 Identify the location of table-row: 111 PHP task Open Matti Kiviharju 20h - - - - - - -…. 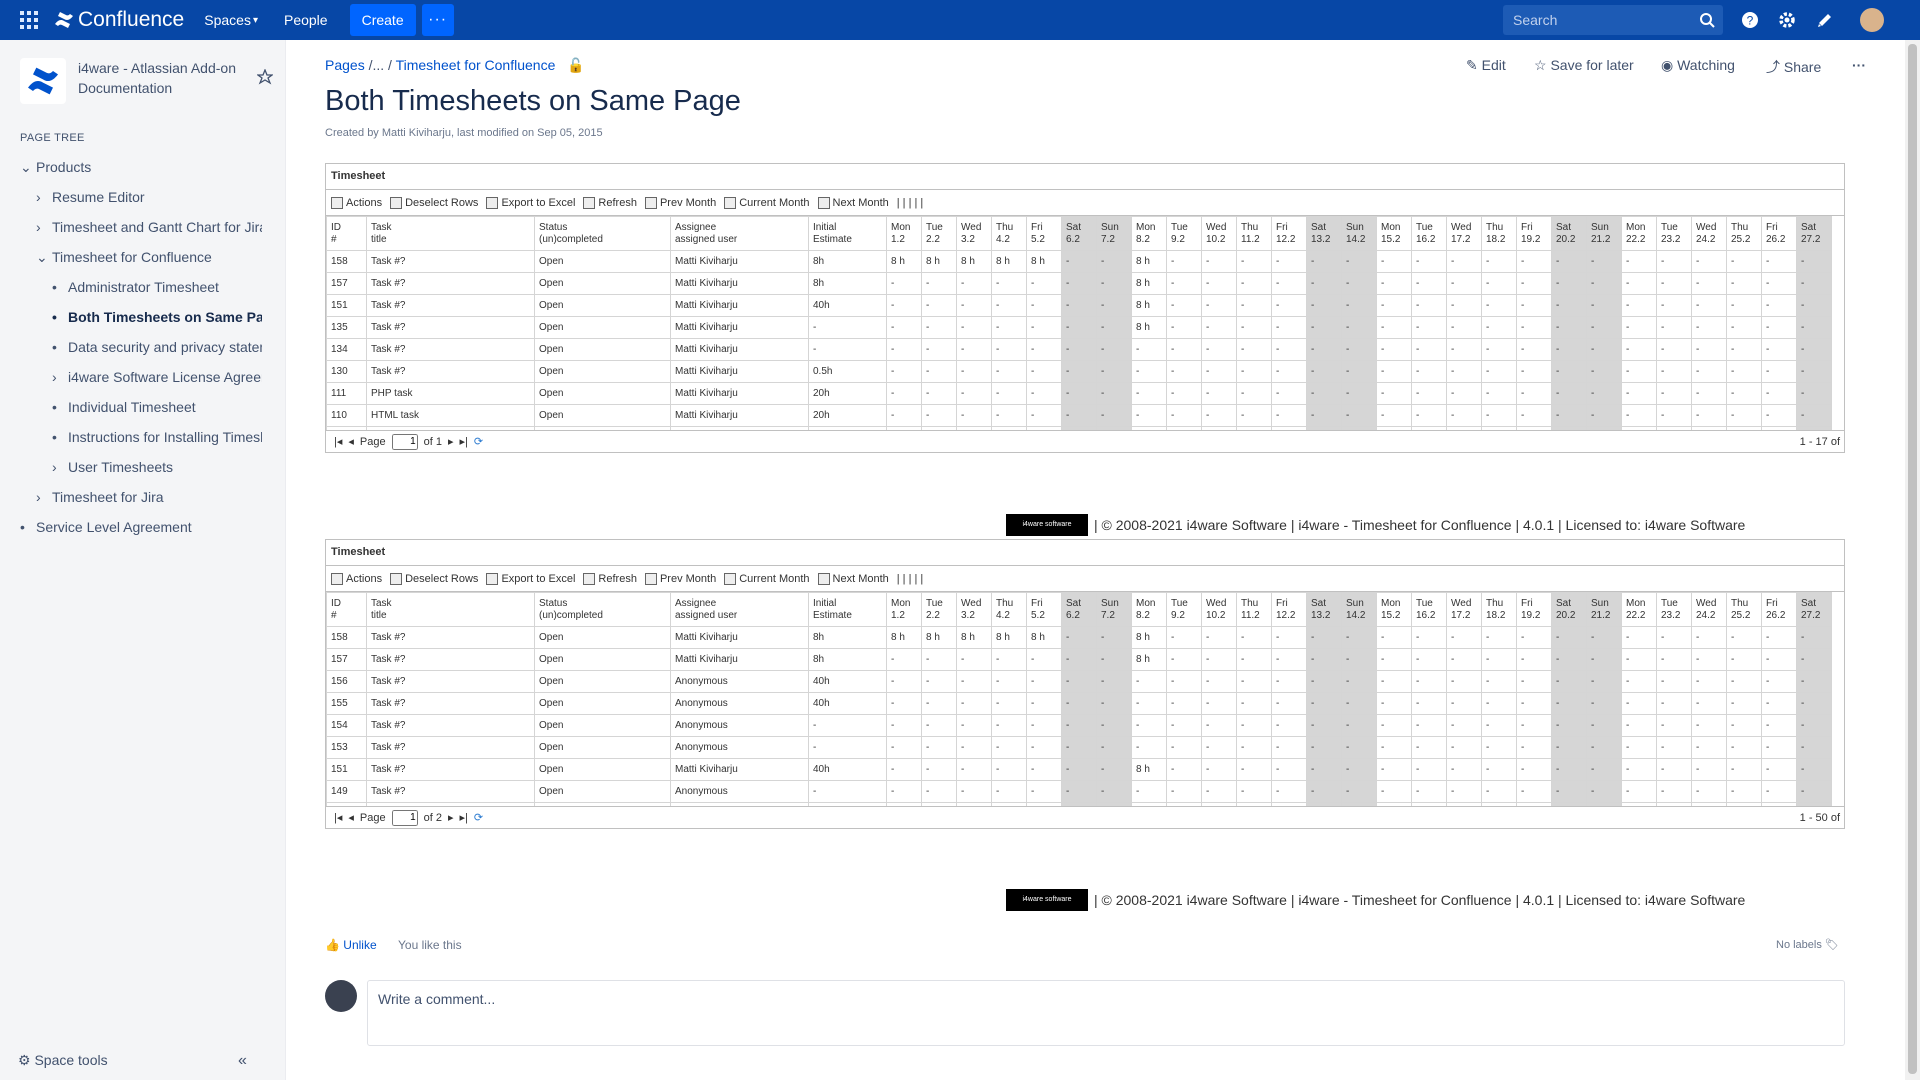
(1079, 393).